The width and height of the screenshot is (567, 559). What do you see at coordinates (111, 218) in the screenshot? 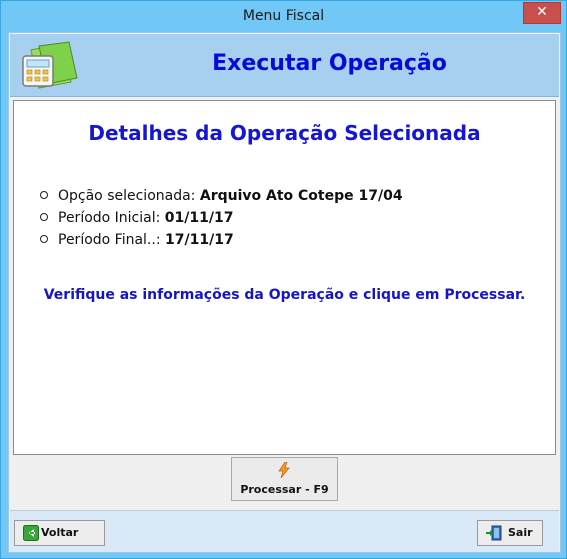
I see `detail-label: Período Inicial:` at bounding box center [111, 218].